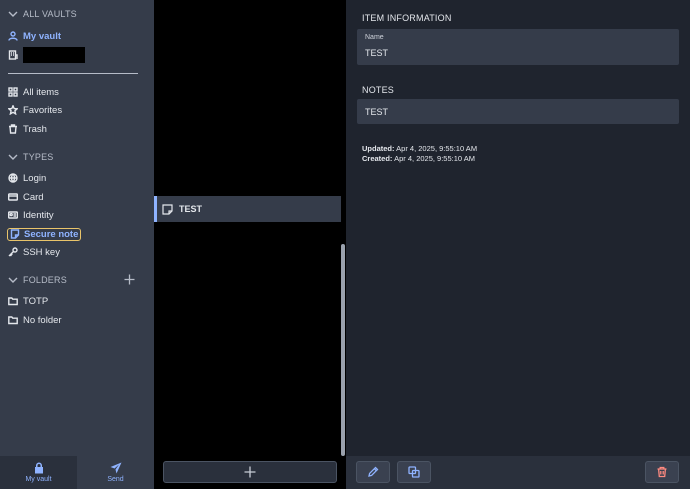  I want to click on notes-field-value: TEST, so click(377, 112).